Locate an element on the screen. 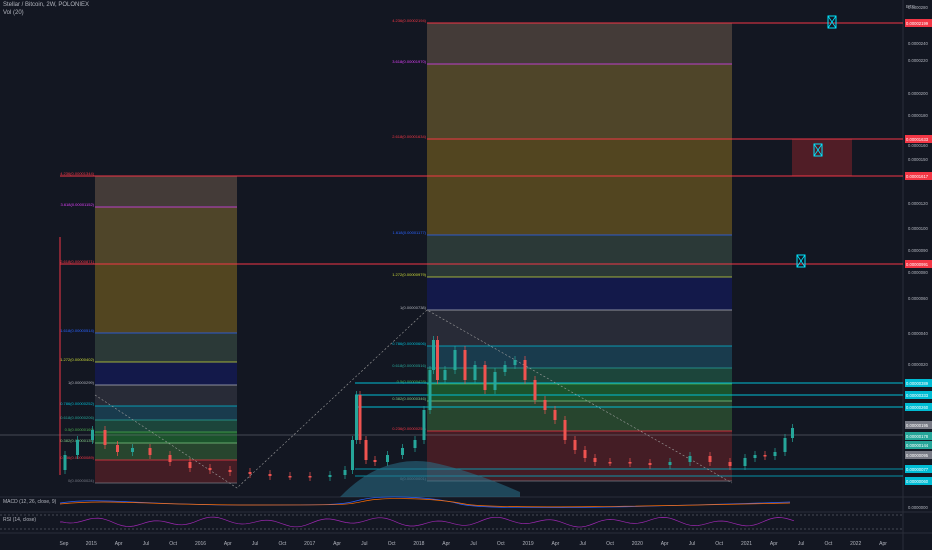 This screenshot has height=550, width=932. x-tick-label: 2015 is located at coordinates (91, 544).